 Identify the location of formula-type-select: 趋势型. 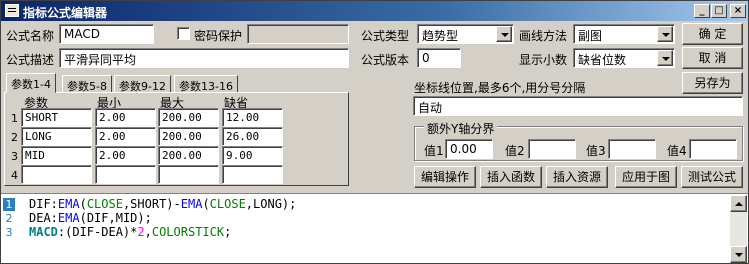
(465, 34).